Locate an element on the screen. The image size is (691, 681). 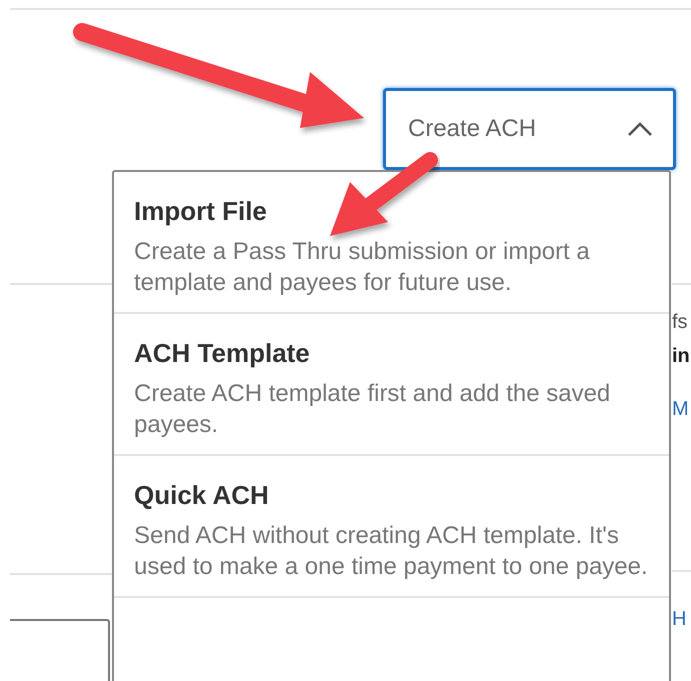
menu-item-title: Import File is located at coordinates (201, 211).